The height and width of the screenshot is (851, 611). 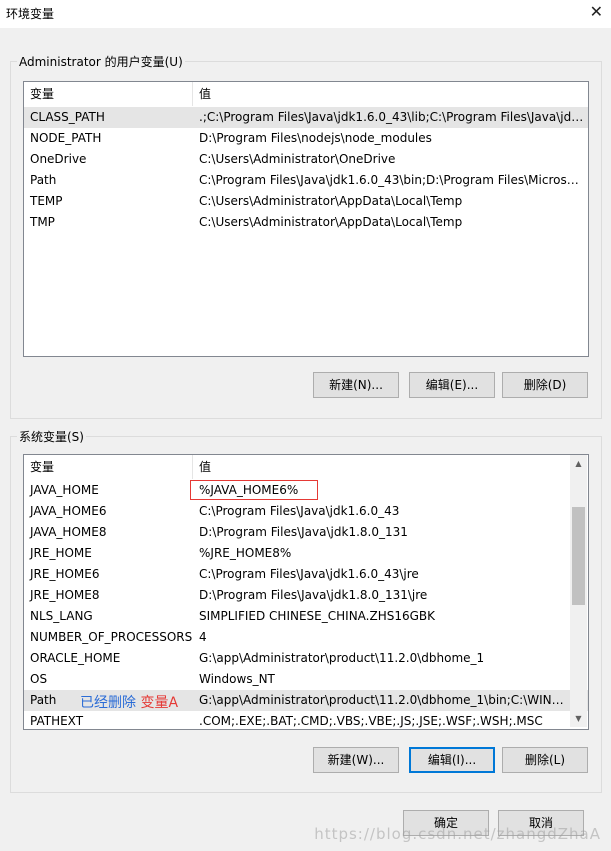 What do you see at coordinates (306, 553) in the screenshot?
I see `table-row: JRE_HOME %JRE_HOME8%` at bounding box center [306, 553].